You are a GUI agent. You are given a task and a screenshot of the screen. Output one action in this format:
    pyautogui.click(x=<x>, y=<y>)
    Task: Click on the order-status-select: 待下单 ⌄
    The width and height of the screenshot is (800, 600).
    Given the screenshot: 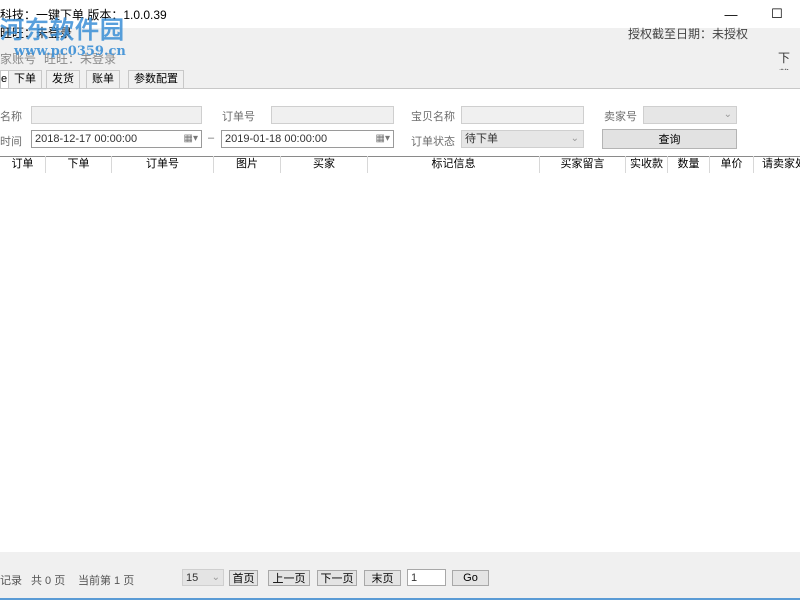 What is the action you would take?
    pyautogui.click(x=522, y=139)
    